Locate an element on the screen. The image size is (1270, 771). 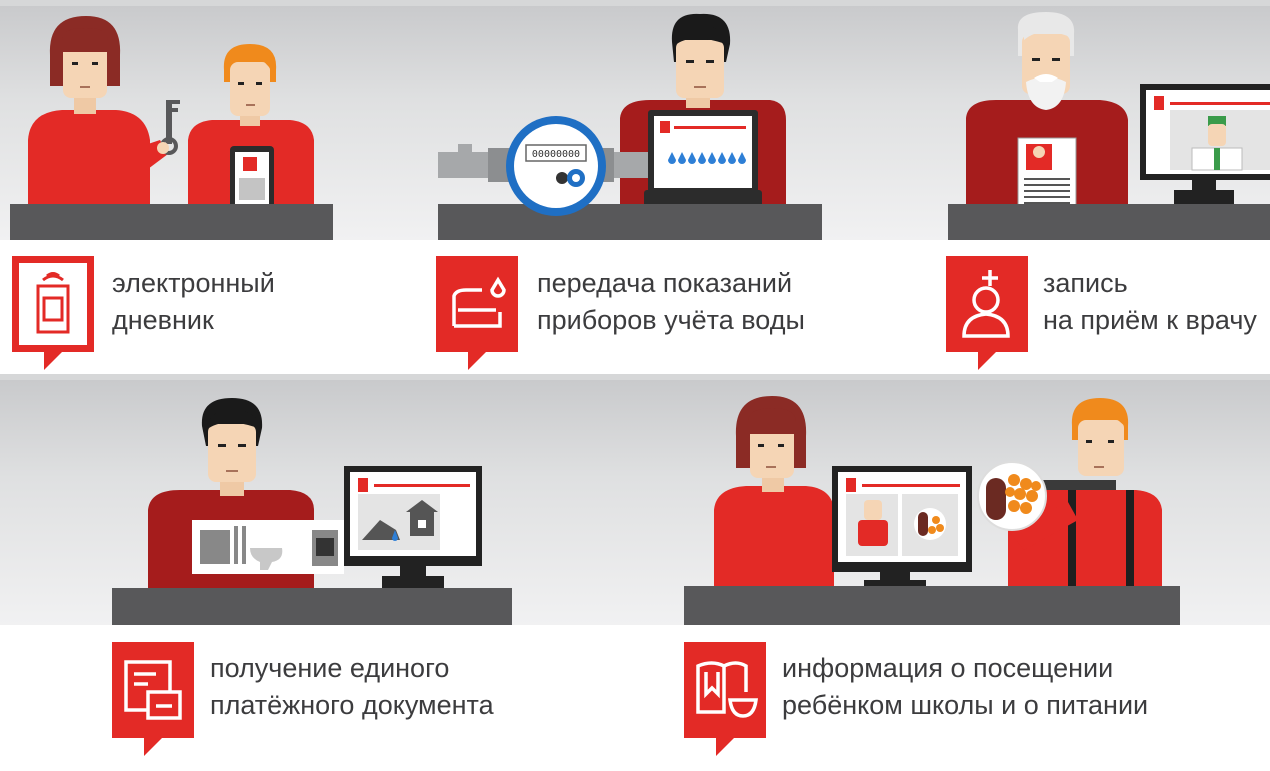
water-meter-icon is located at coordinates (477, 313).